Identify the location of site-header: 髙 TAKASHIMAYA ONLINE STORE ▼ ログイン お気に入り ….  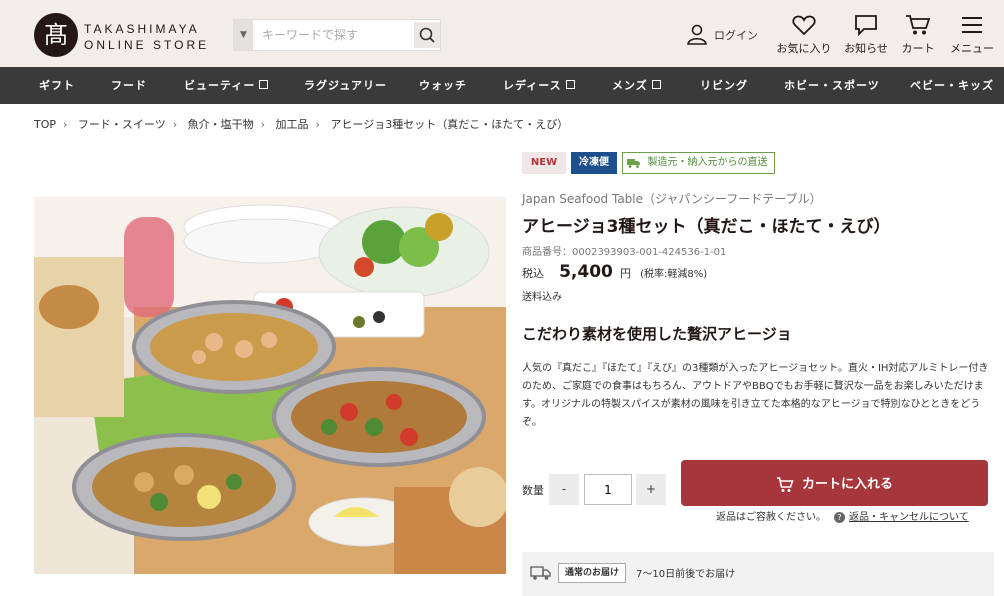
(502, 33).